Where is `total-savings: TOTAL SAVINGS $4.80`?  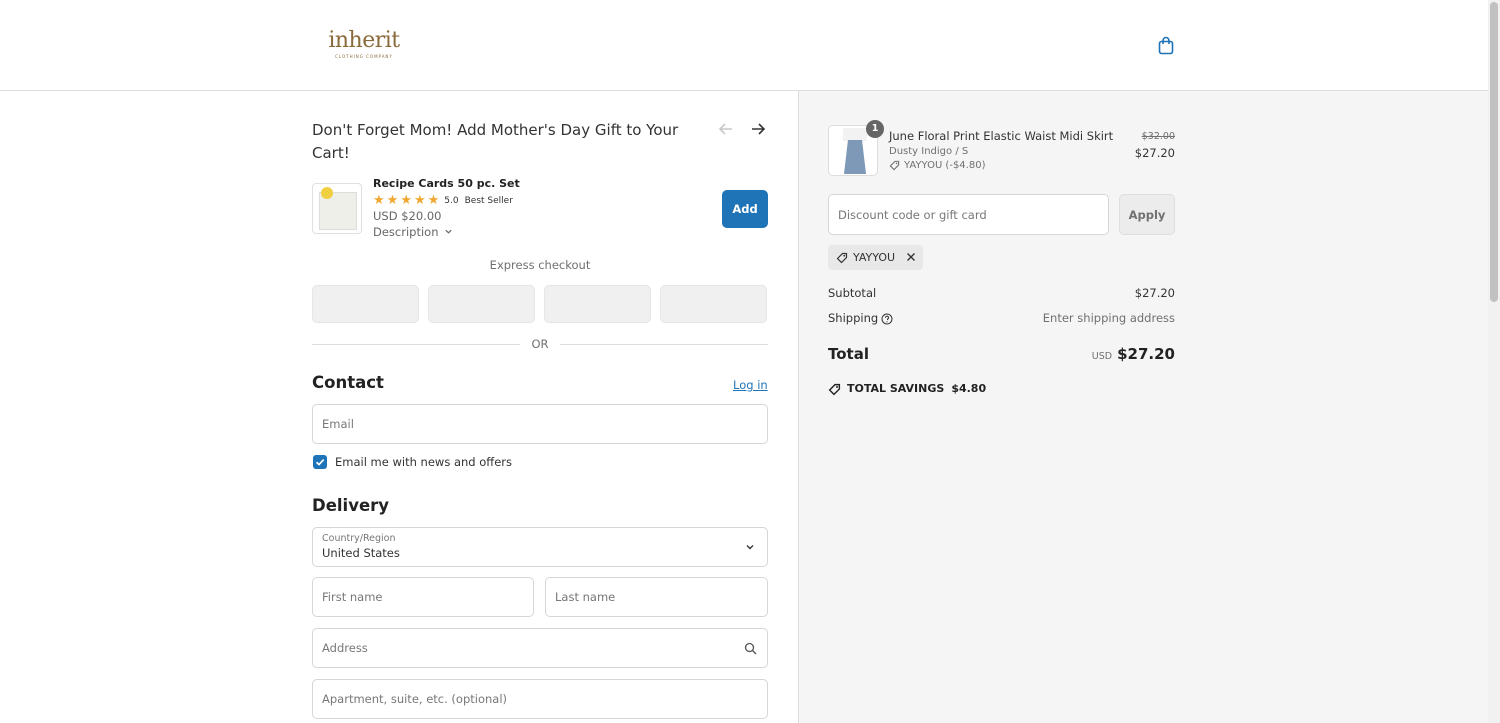
total-savings: TOTAL SAVINGS $4.80 is located at coordinates (907, 389).